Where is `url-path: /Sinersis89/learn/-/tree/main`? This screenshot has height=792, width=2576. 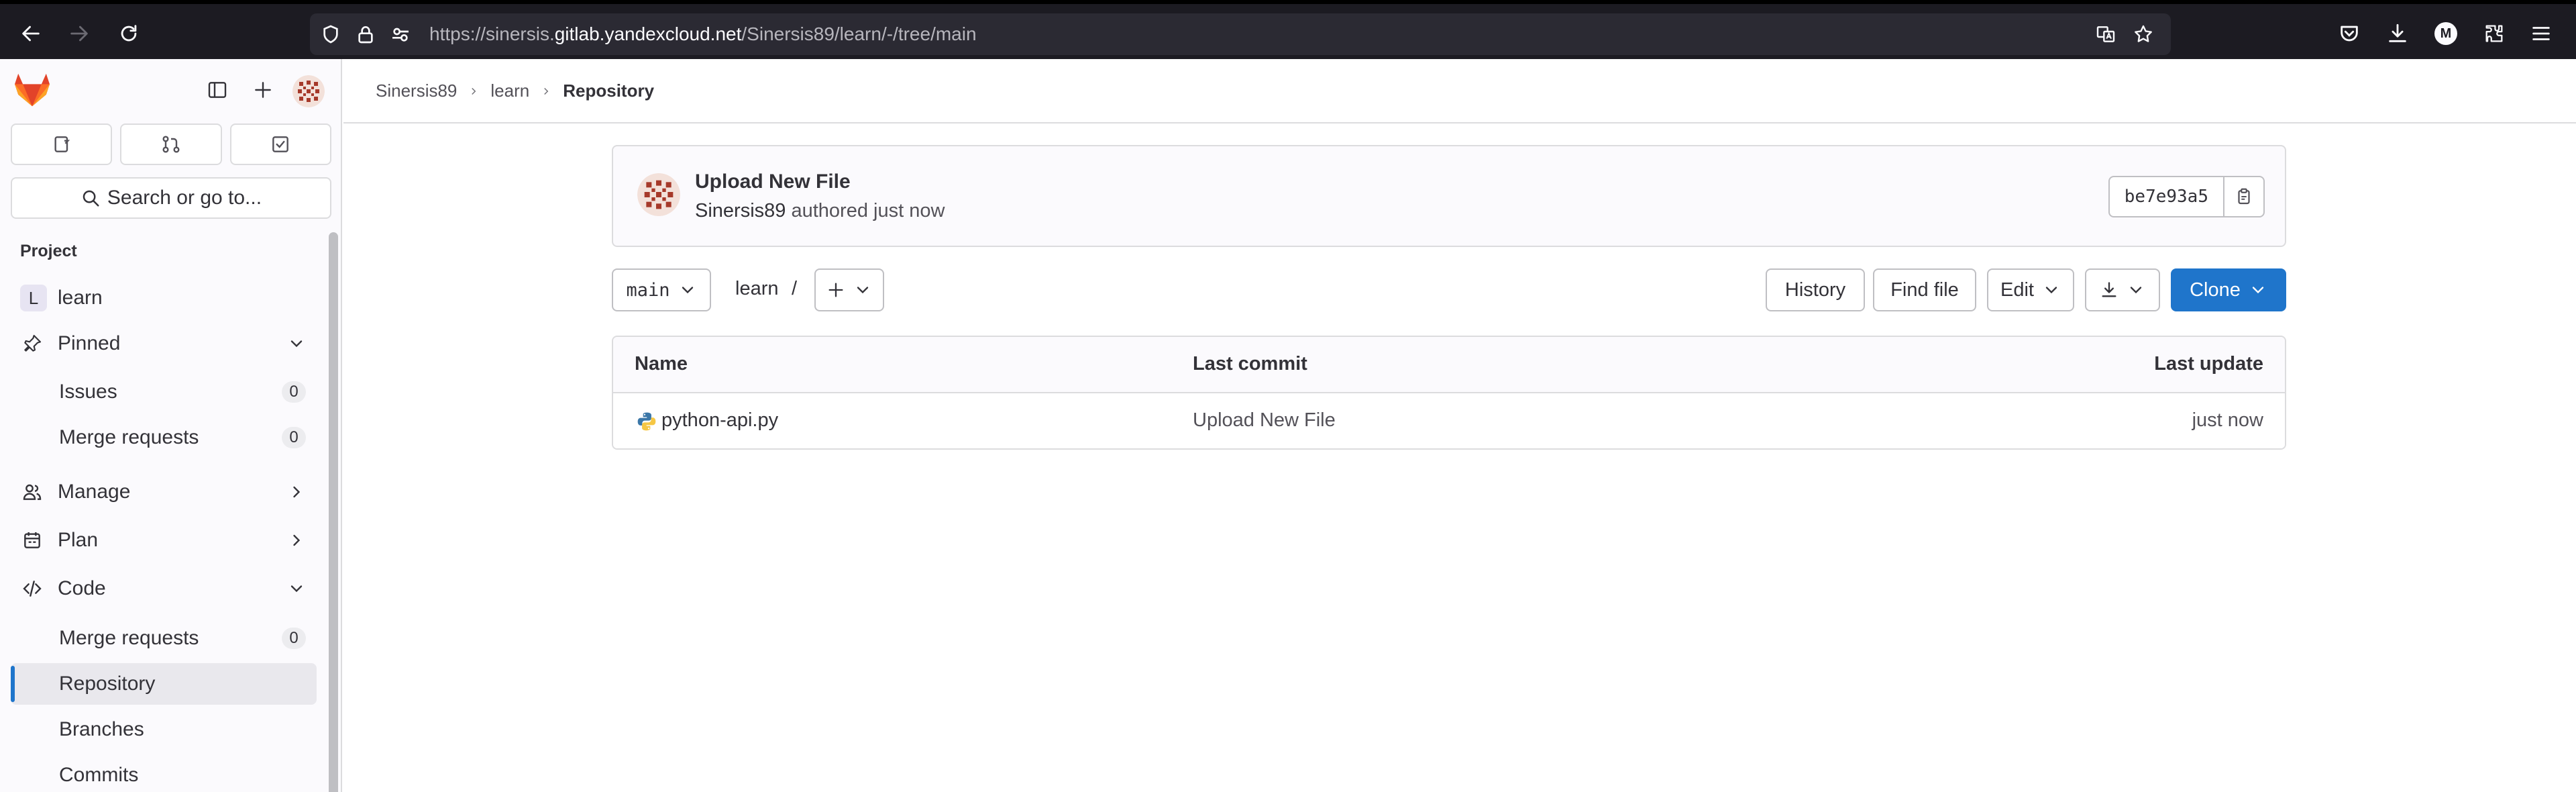
url-path: /Sinersis89/learn/-/tree/main is located at coordinates (859, 33).